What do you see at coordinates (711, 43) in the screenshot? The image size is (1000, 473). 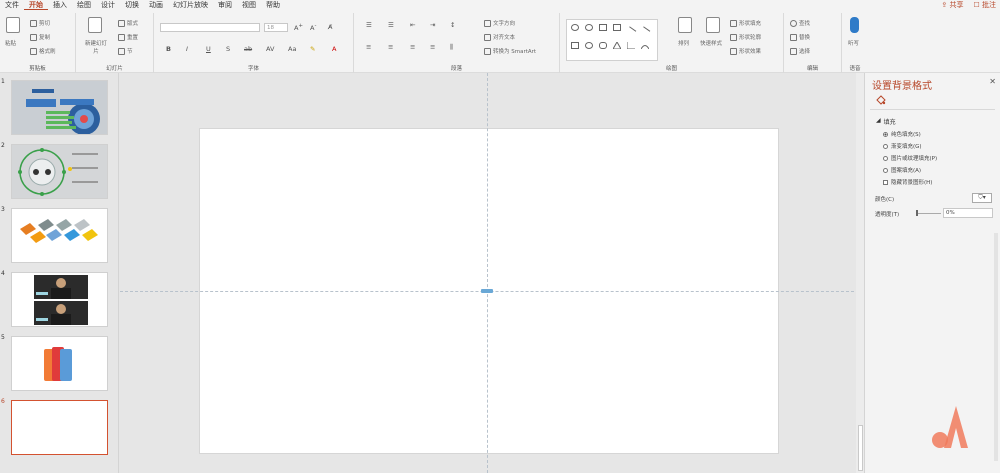 I see `quick-styles-button: 快速样式` at bounding box center [711, 43].